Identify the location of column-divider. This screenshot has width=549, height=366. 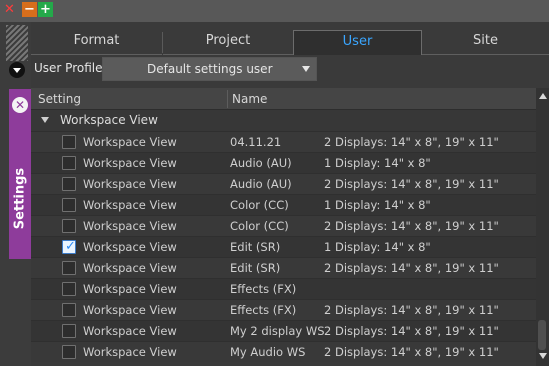
(227, 99).